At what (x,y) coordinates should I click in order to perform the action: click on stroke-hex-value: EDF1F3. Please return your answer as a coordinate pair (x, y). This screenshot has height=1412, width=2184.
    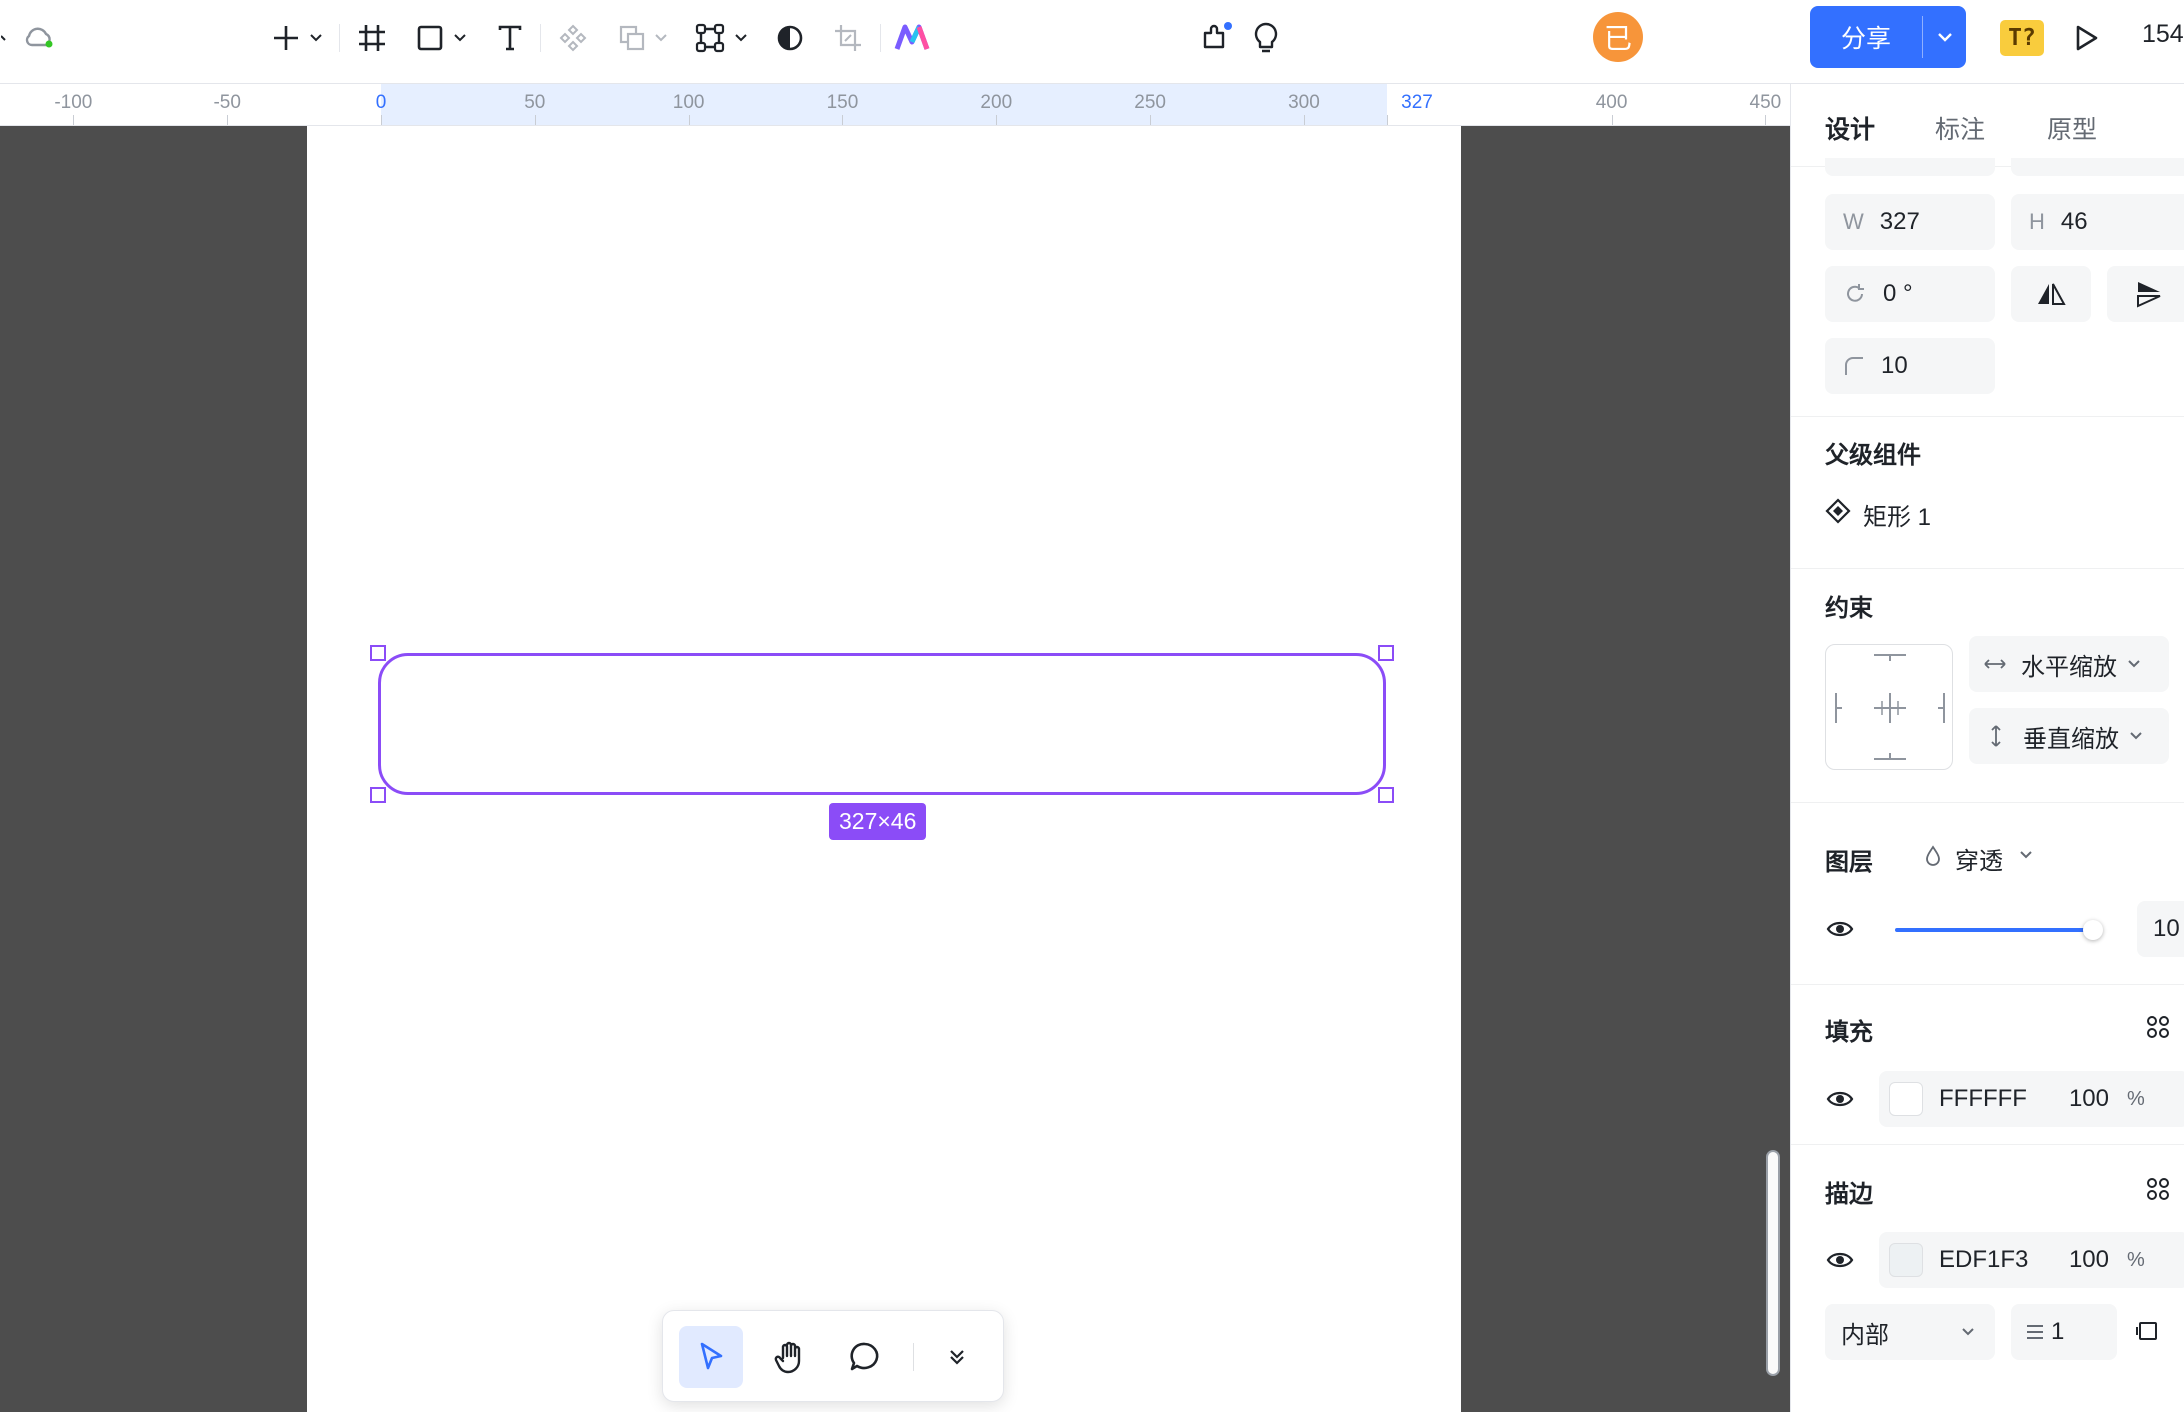
    Looking at the image, I should click on (1984, 1259).